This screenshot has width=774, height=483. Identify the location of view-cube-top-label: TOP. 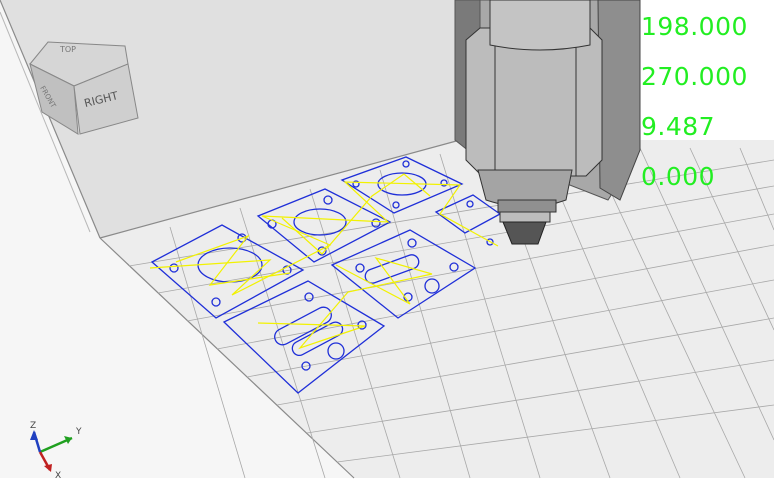
(67, 49).